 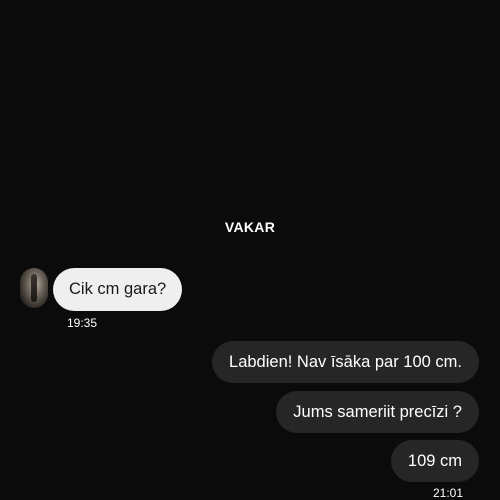 I want to click on outgoing-message-text: Jums sameriit precīzi ?, so click(x=377, y=412).